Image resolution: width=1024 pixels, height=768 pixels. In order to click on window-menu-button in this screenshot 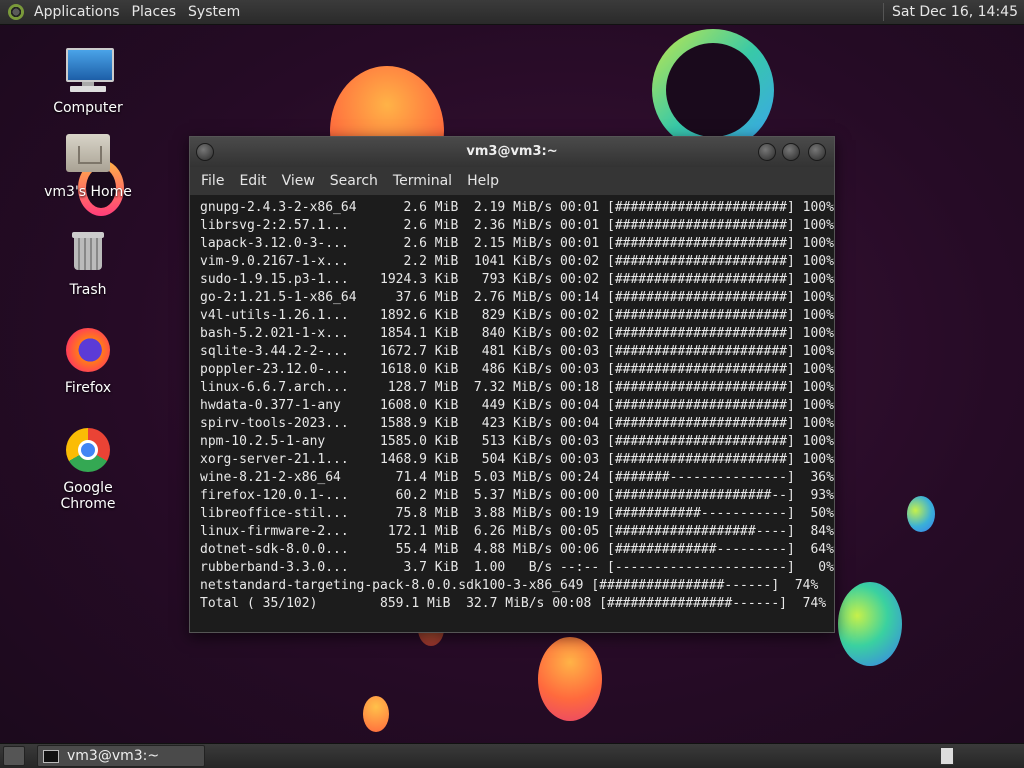, I will do `click(205, 152)`.